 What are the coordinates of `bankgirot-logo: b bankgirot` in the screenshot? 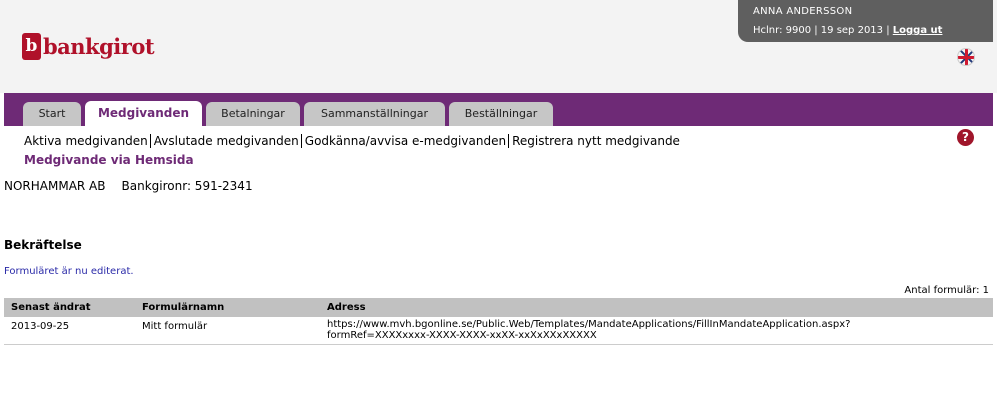 It's located at (88, 46).